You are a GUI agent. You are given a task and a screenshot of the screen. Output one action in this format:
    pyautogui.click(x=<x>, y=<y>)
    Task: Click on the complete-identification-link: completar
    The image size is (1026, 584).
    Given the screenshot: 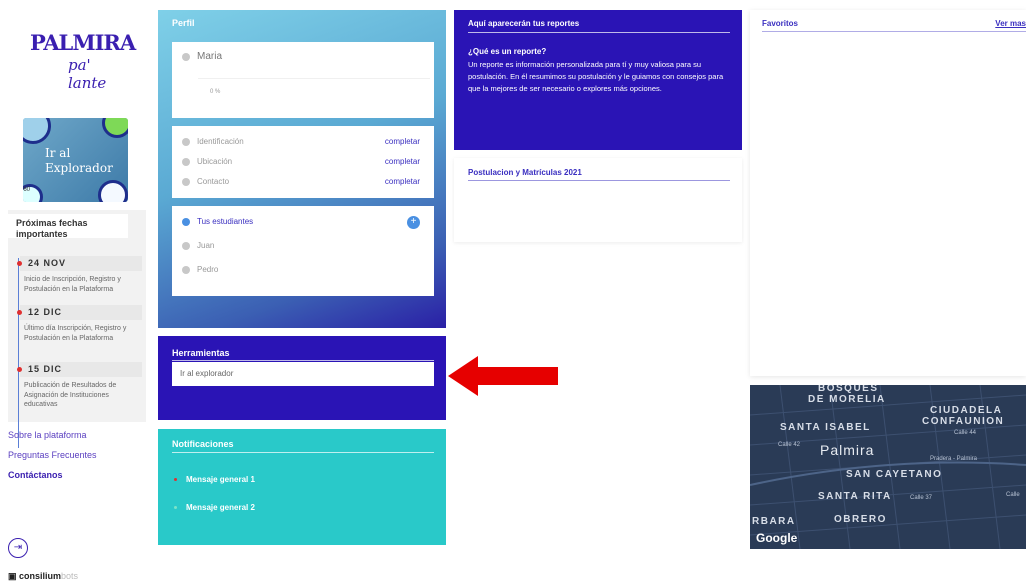 What is the action you would take?
    pyautogui.click(x=402, y=142)
    